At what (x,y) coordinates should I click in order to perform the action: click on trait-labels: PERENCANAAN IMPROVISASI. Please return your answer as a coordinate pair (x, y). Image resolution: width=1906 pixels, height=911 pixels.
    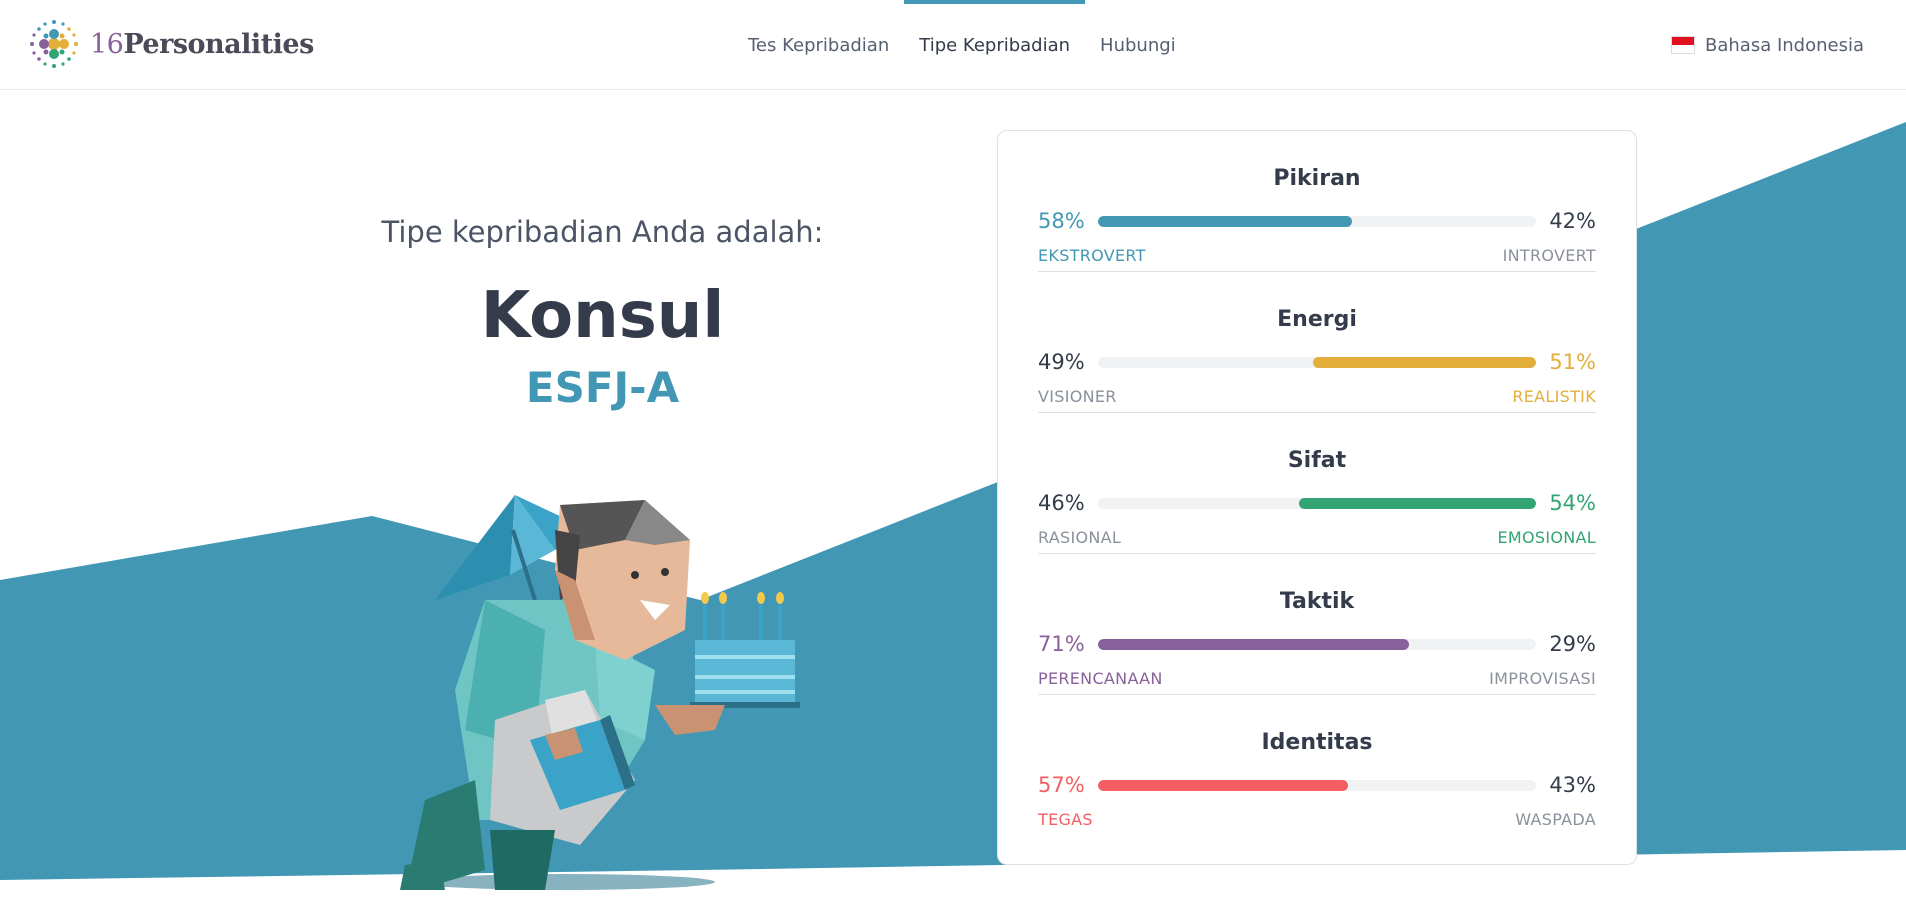
    Looking at the image, I should click on (1317, 678).